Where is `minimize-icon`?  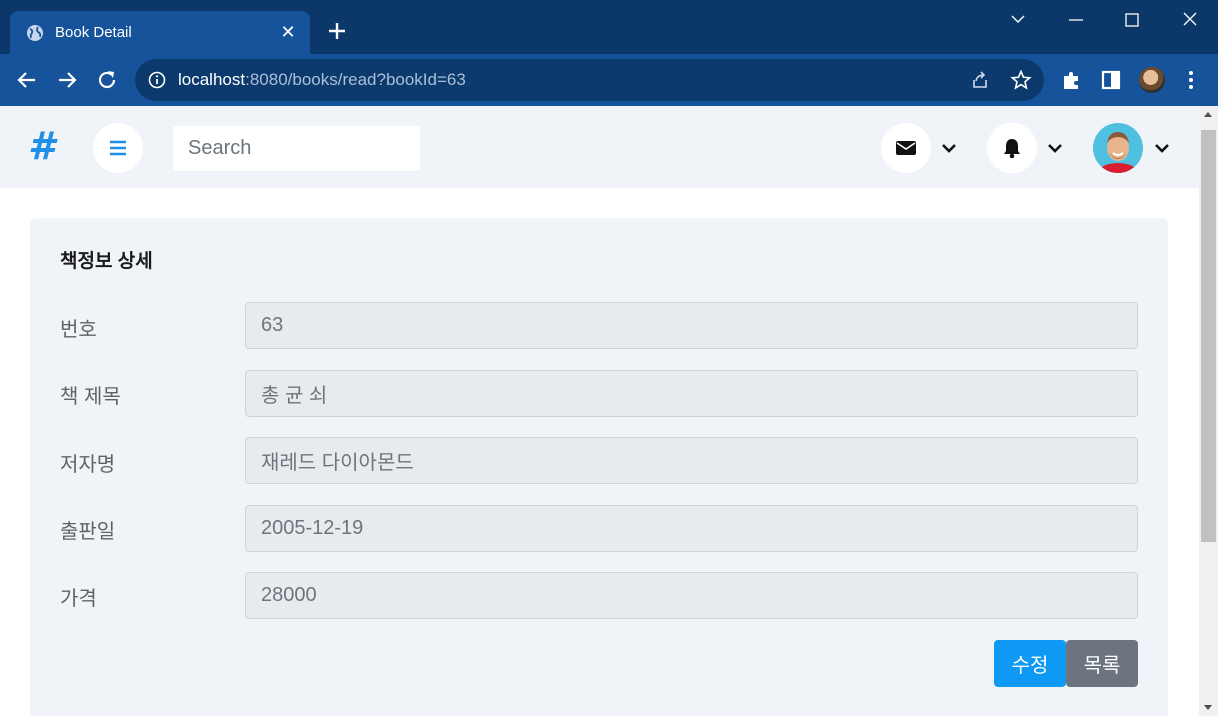 minimize-icon is located at coordinates (1076, 20).